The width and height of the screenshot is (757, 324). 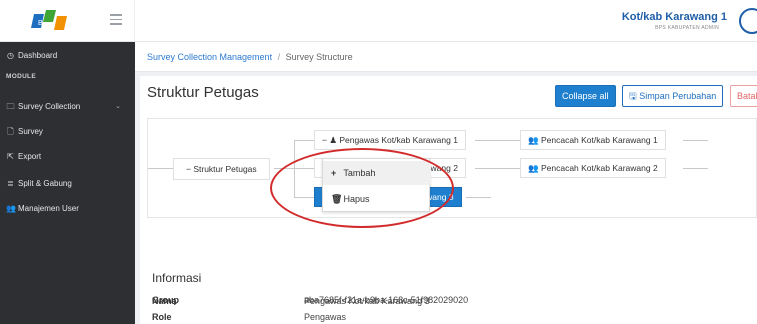 I want to click on tree-node-label: Pencacah Kot/kab Karawang 2, so click(x=599, y=168).